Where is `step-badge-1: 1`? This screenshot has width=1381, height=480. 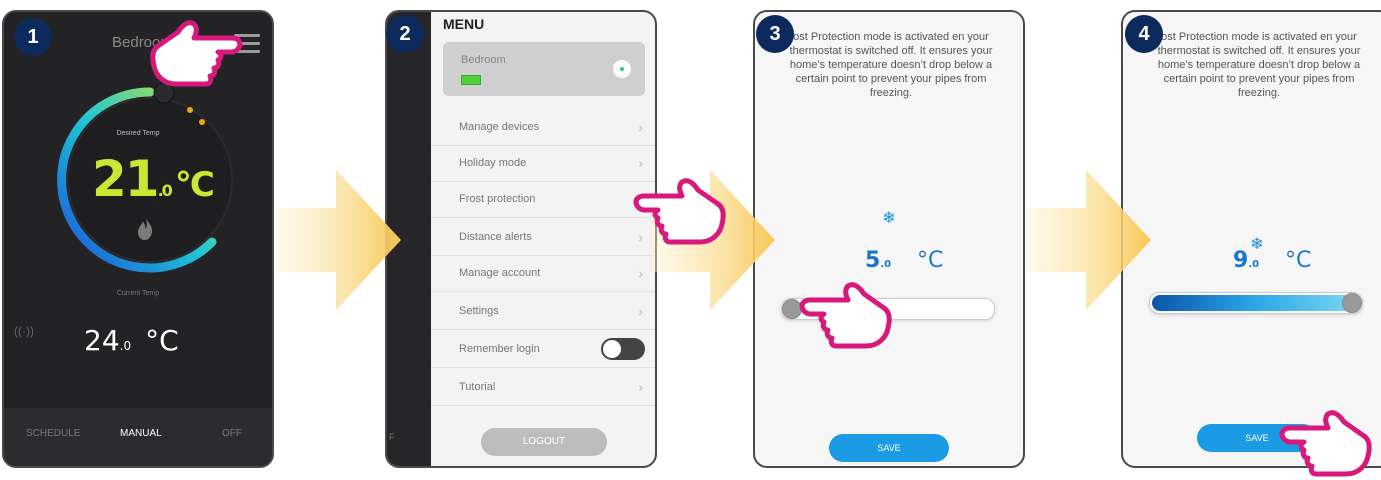 step-badge-1: 1 is located at coordinates (33, 37).